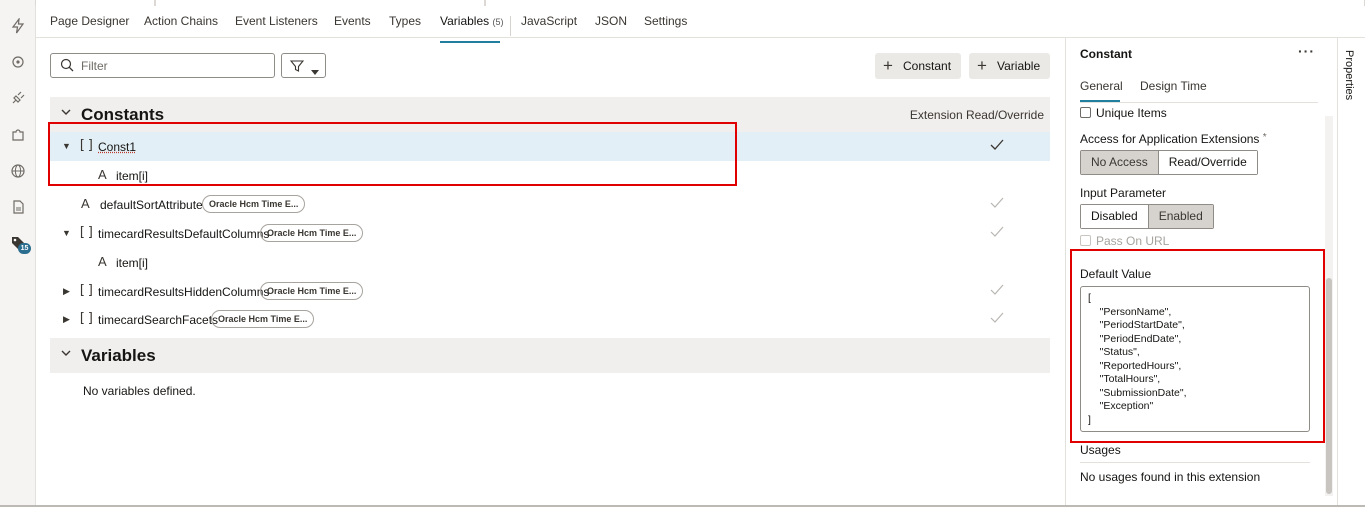 The image size is (1365, 507). Describe the element at coordinates (1195, 462) in the screenshot. I see `usages-divider` at that location.